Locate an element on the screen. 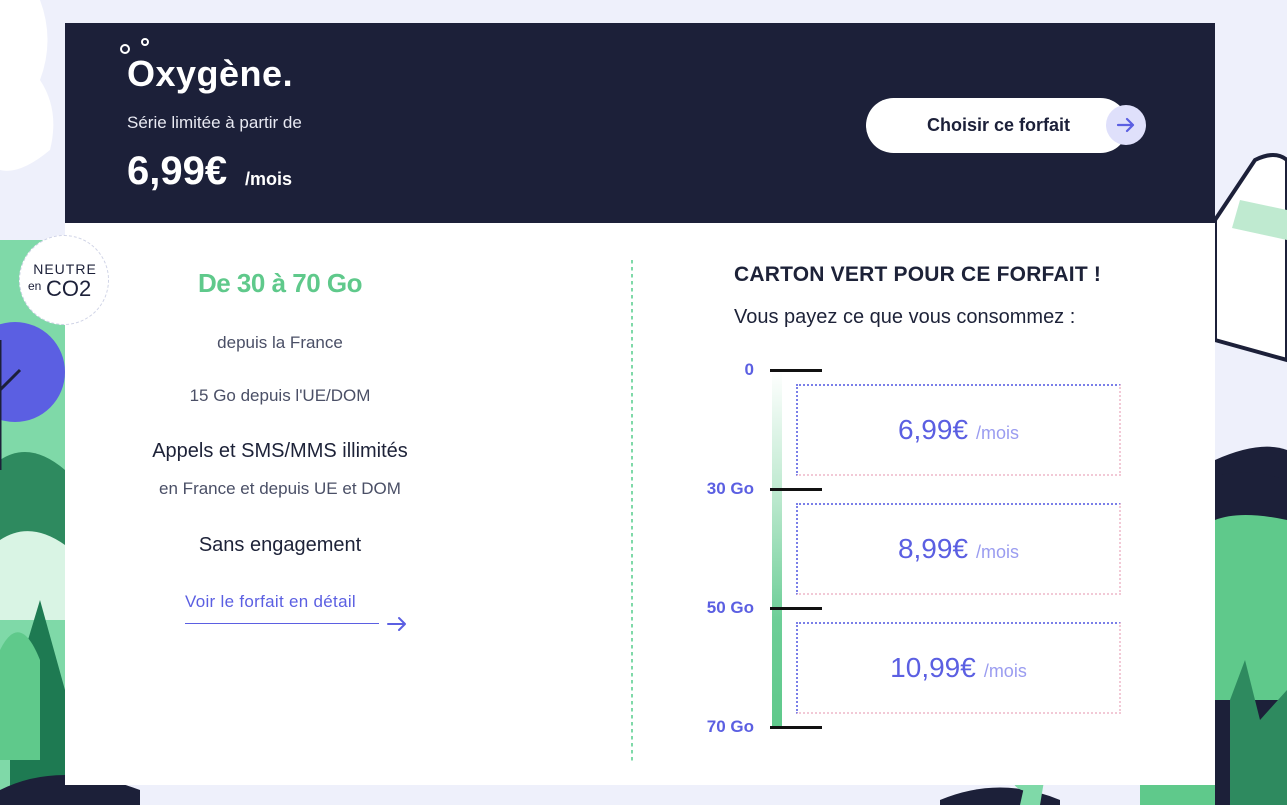 The image size is (1287, 805). pricing-subtitle: Vous payez ce que vous consommez : is located at coordinates (905, 317).